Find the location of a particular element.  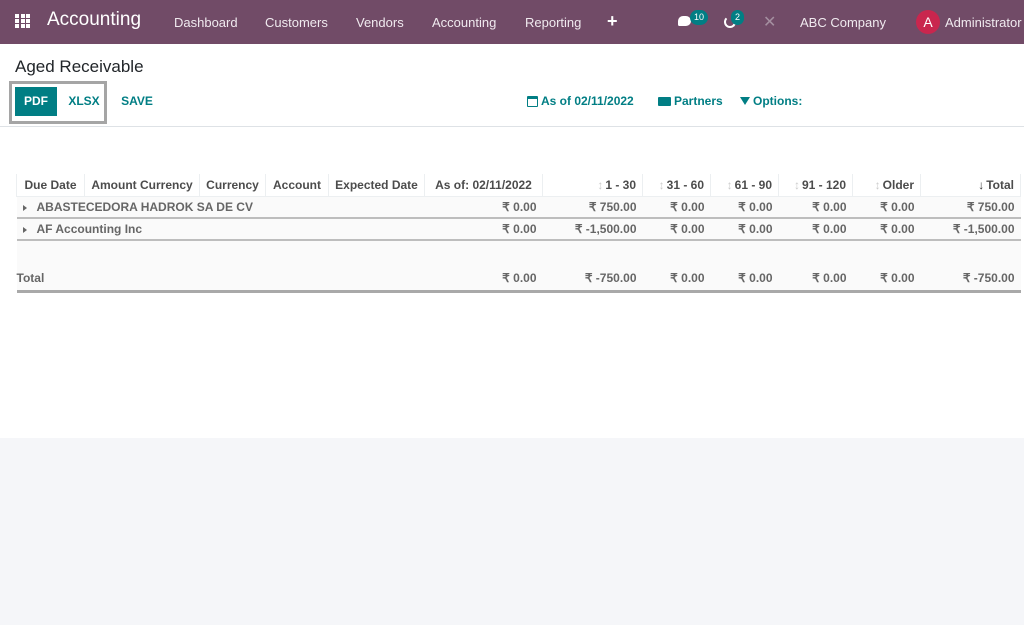

options-filter: Options: is located at coordinates (771, 101).